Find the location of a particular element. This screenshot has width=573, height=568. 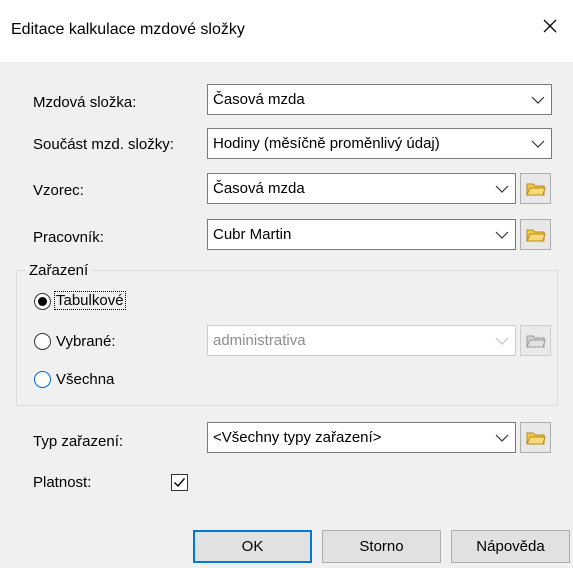

vzorec-combo: Časová mzda is located at coordinates (361, 188).